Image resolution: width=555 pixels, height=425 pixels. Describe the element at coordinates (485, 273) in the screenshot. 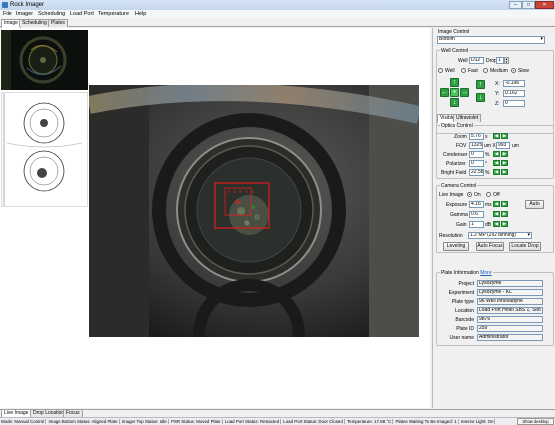

I see `plate-info-more-link: More` at that location.